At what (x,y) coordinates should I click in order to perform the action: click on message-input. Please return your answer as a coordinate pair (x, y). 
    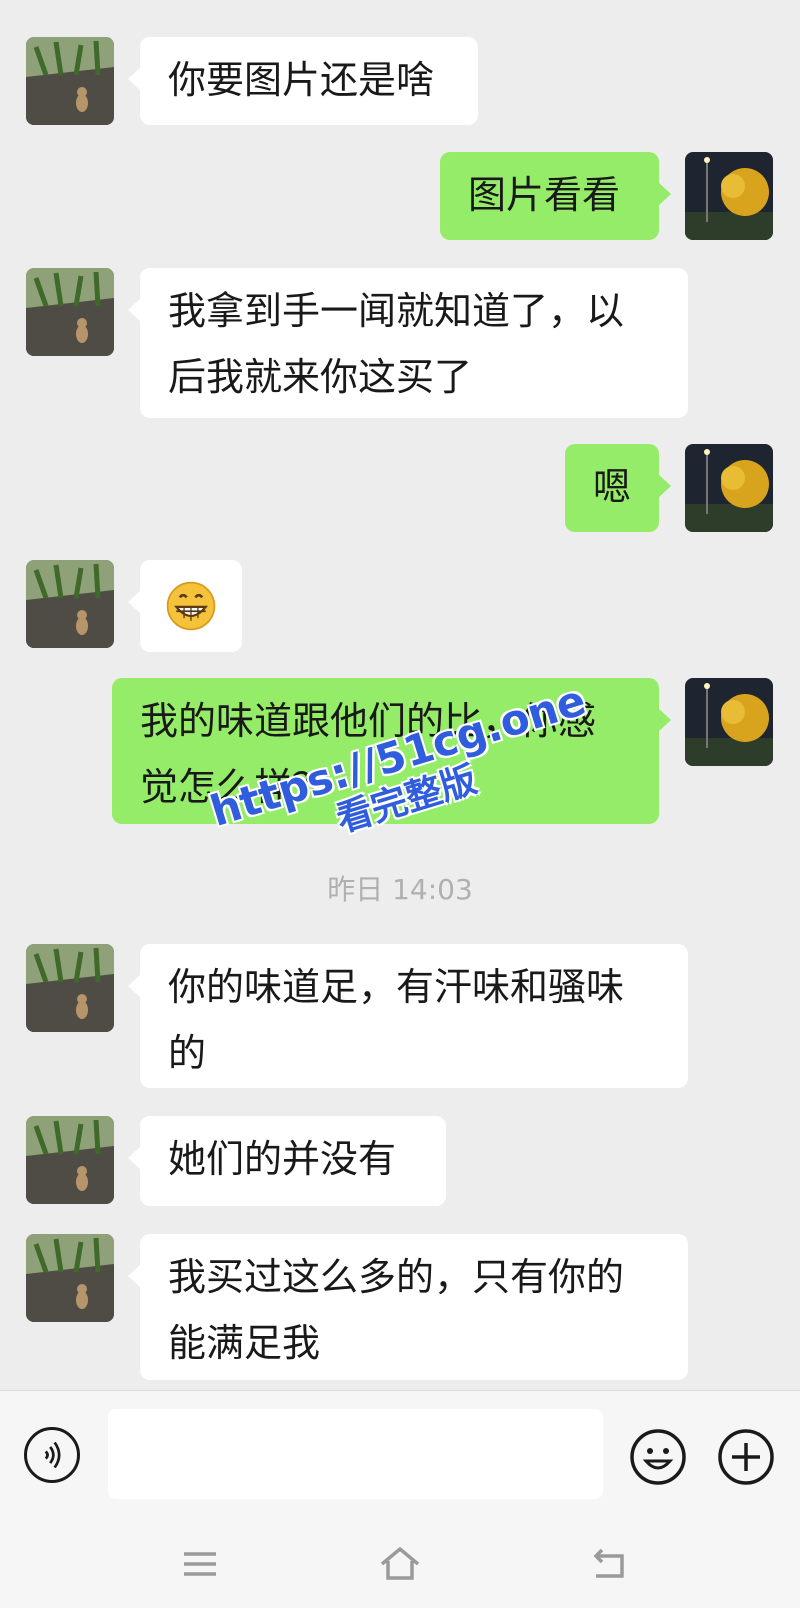
    Looking at the image, I should click on (355, 1454).